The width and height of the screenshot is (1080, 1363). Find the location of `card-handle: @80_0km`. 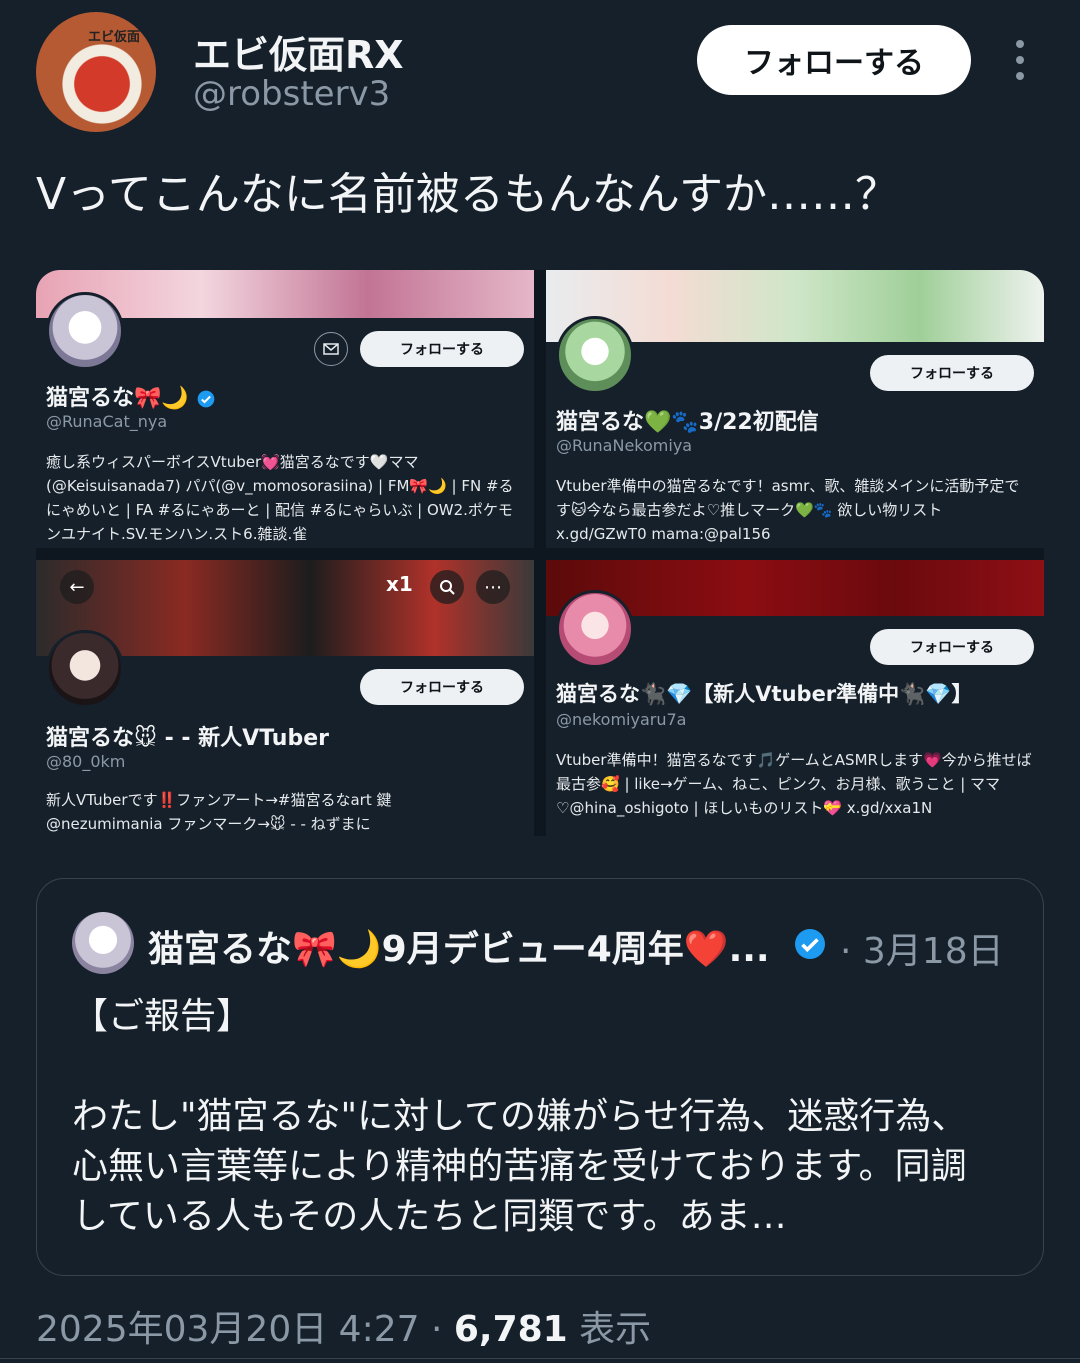

card-handle: @80_0km is located at coordinates (86, 761).